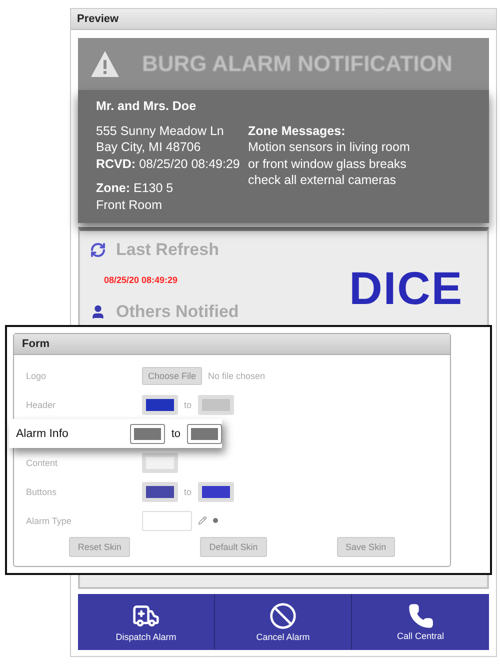 The height and width of the screenshot is (668, 500). Describe the element at coordinates (36, 344) in the screenshot. I see `panel-title: Form` at that location.